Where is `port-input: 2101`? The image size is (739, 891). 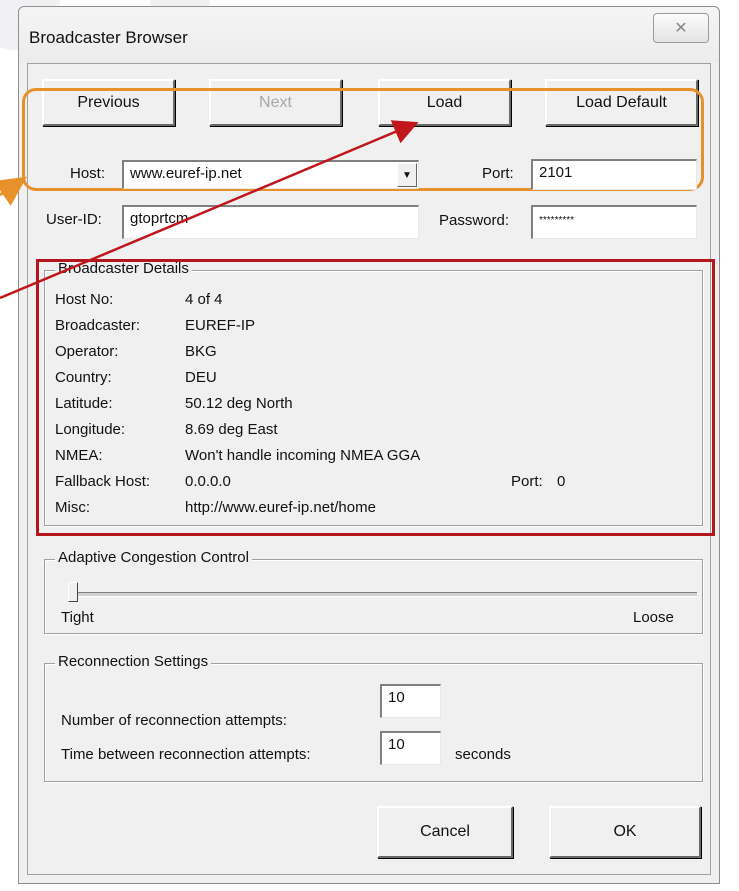
port-input: 2101 is located at coordinates (614, 174).